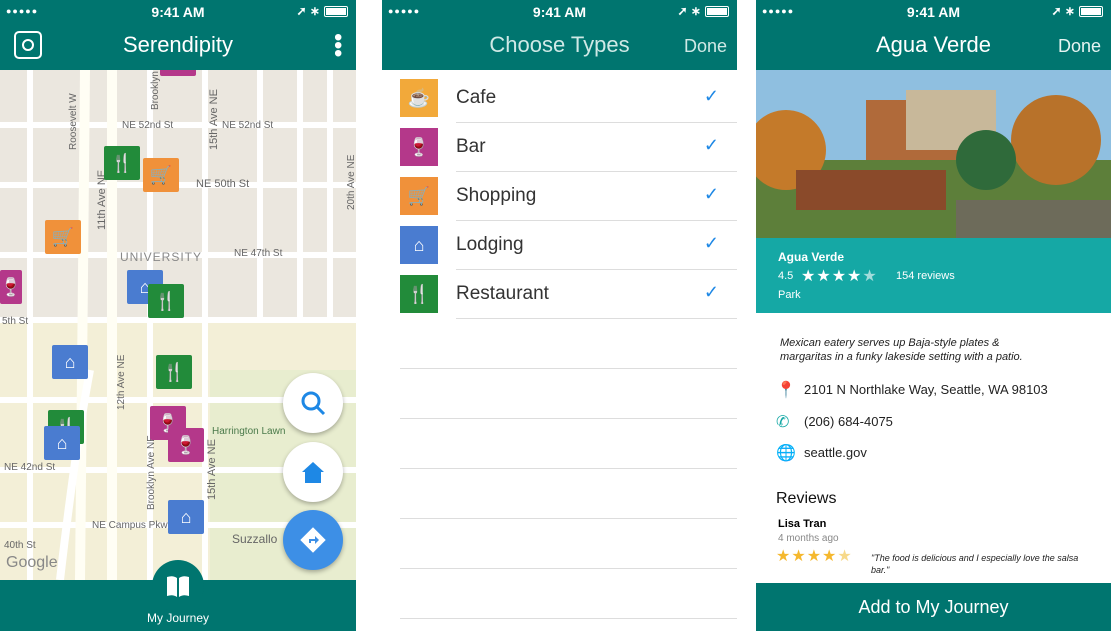 The width and height of the screenshot is (1111, 631). Describe the element at coordinates (925, 276) in the screenshot. I see `reviews-count: 154 reviews` at that location.